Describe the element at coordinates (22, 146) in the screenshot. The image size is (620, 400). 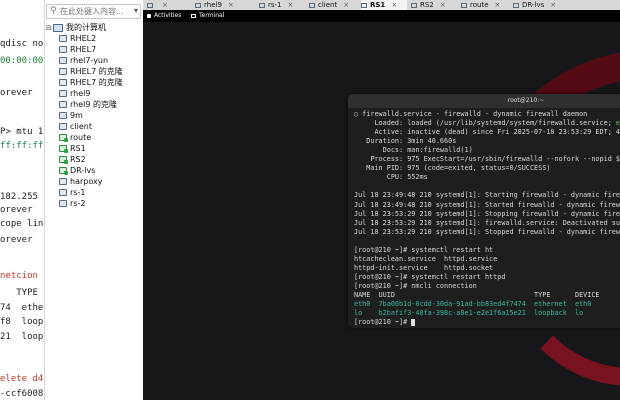
I see `terminal-line: ff:ff:ff` at that location.